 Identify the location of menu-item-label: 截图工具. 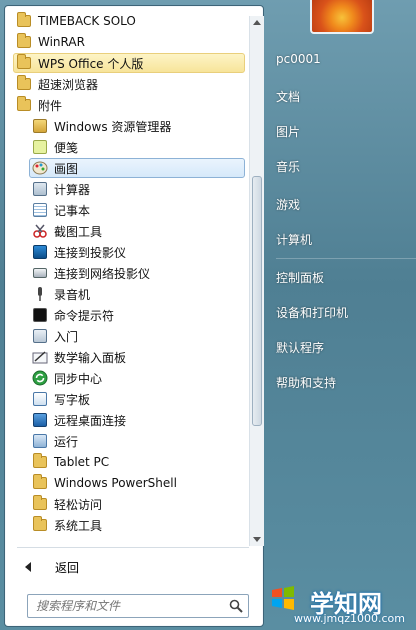
(78, 231).